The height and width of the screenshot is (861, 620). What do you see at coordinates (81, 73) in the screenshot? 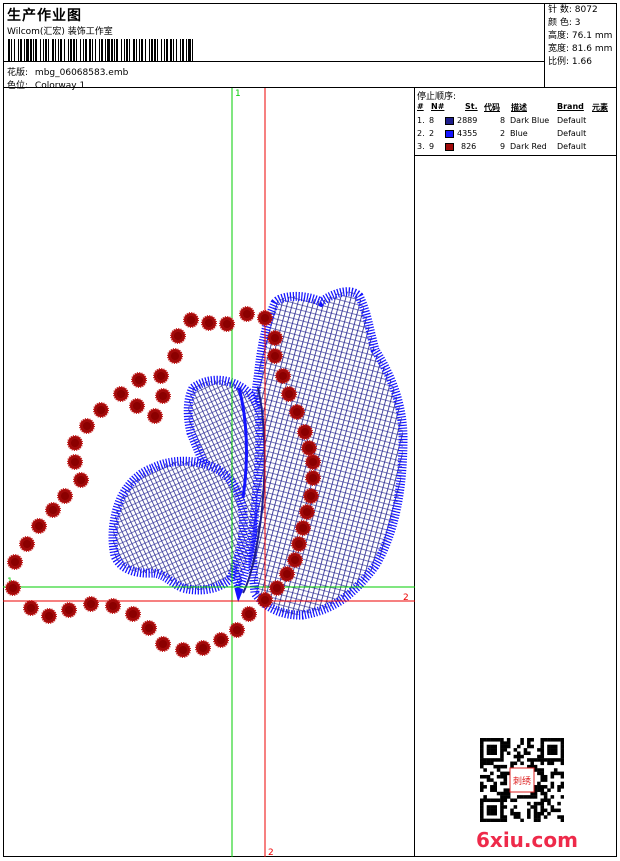
I see `design-value: mbg_06068583.emb` at bounding box center [81, 73].